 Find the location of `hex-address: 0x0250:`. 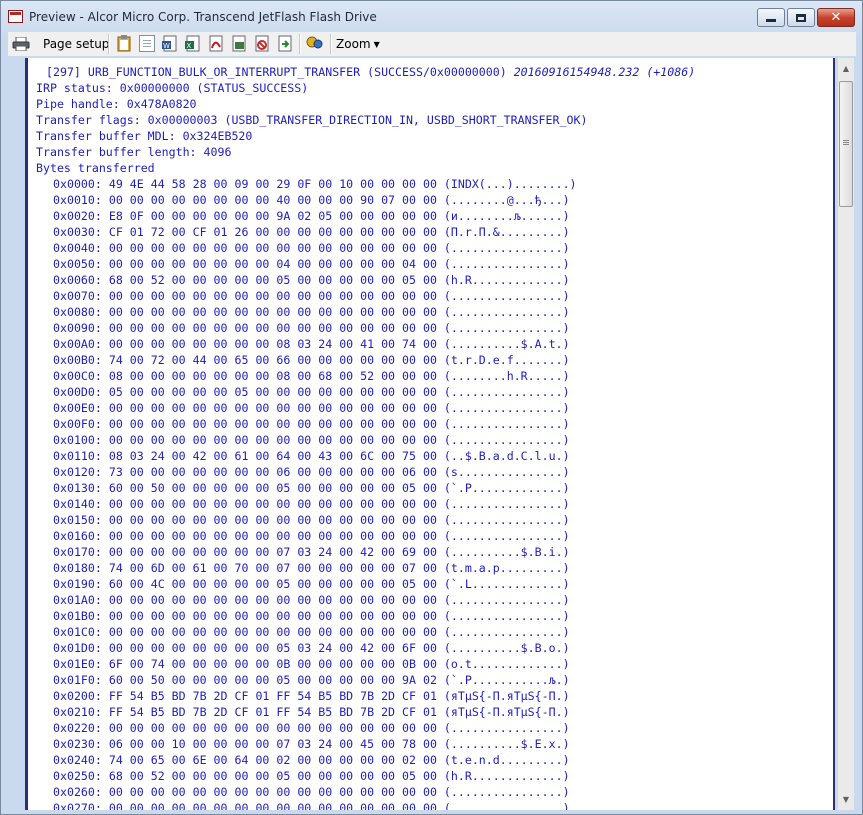

hex-address: 0x0250: is located at coordinates (77, 776).